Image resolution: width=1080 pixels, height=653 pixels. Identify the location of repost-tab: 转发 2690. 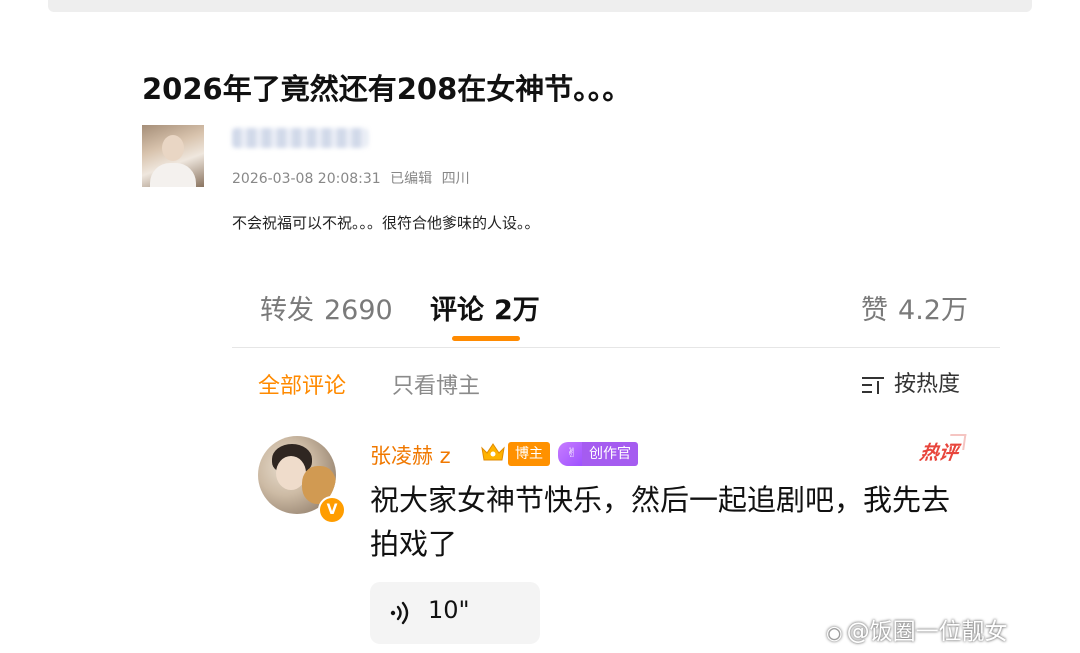
(326, 307).